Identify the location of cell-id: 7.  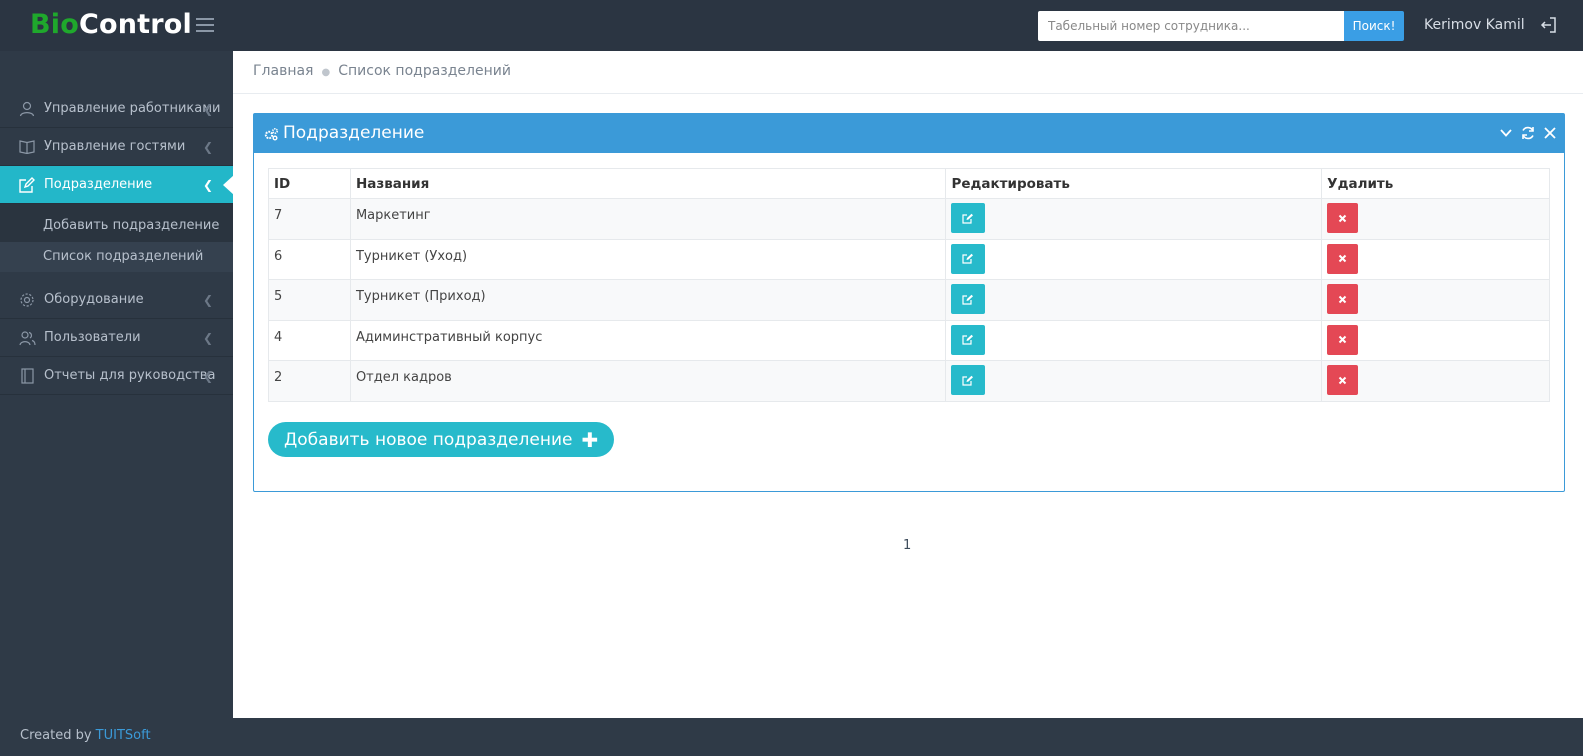
(309, 219).